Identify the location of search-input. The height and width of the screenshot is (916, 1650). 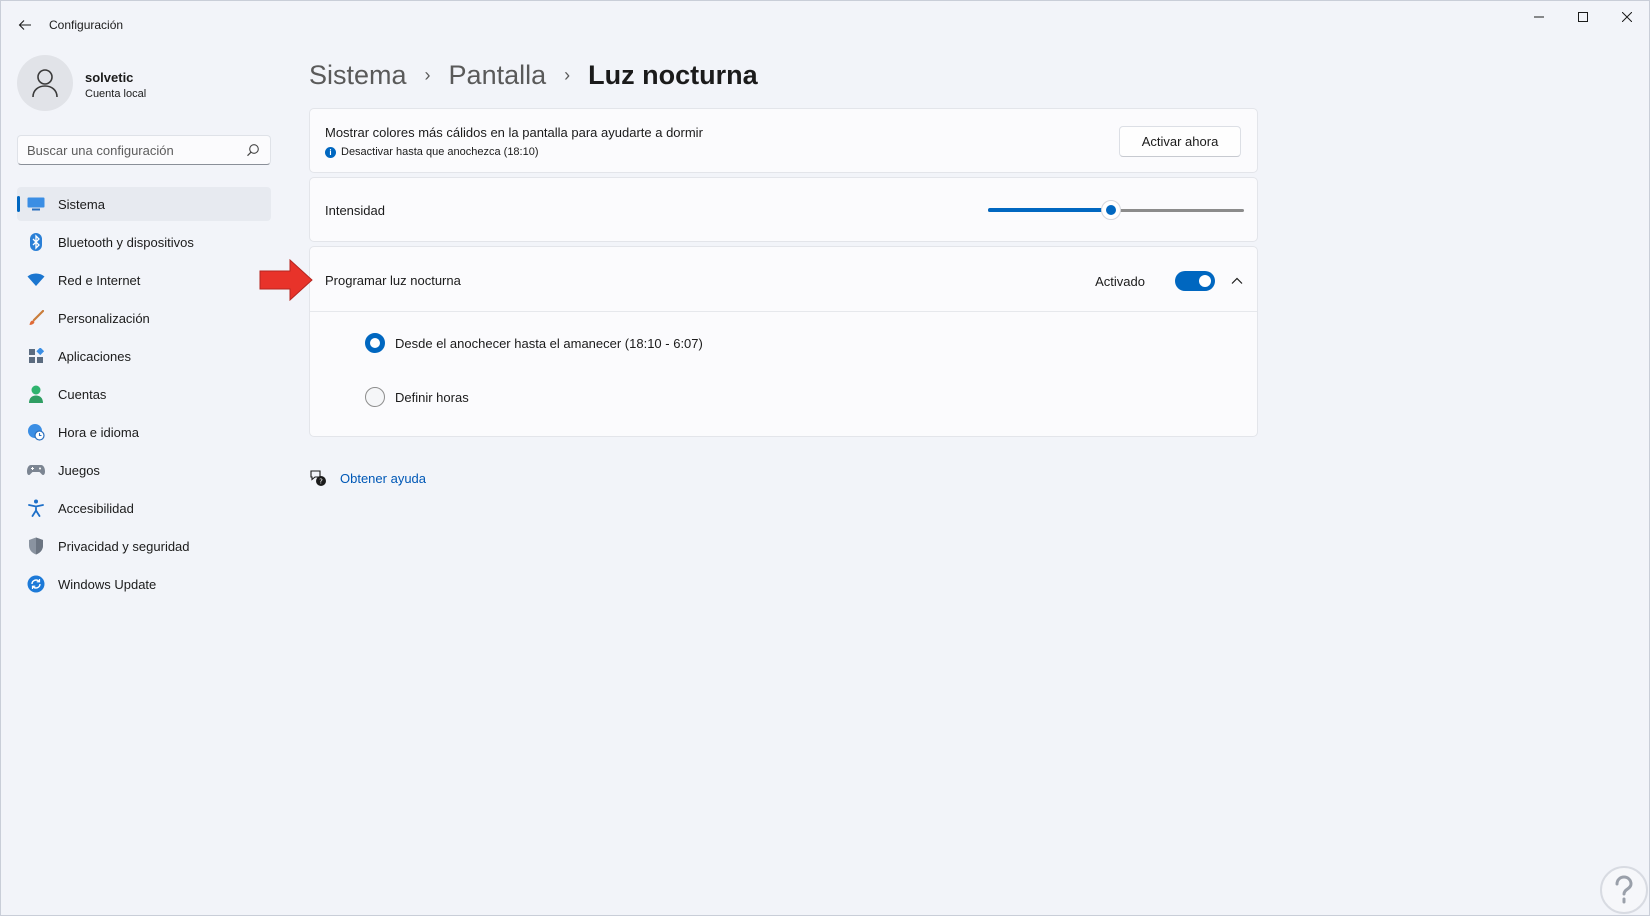
(128, 150).